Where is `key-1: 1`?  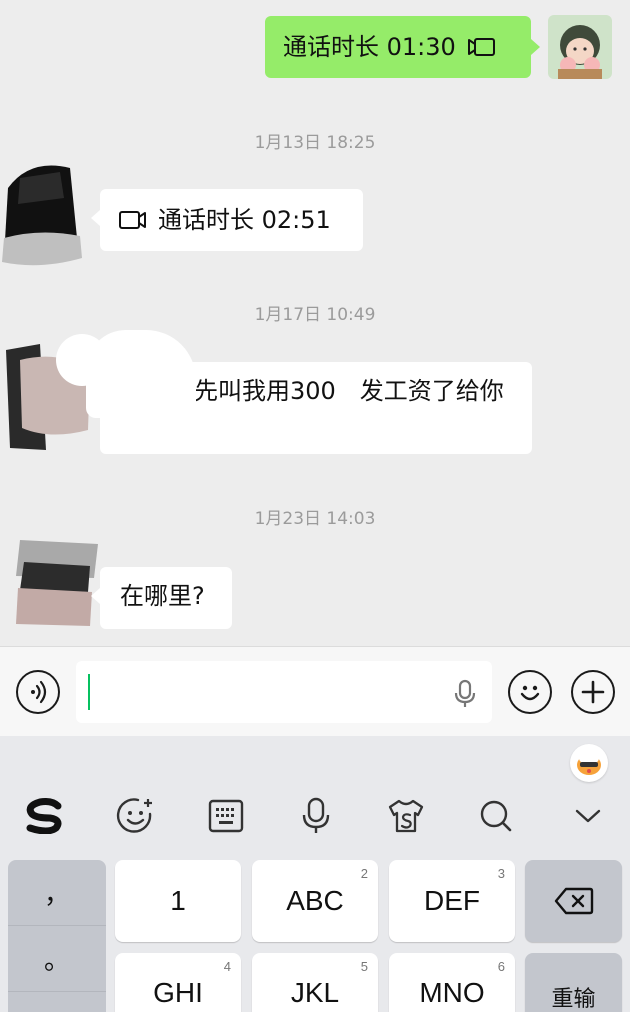 key-1: 1 is located at coordinates (178, 901).